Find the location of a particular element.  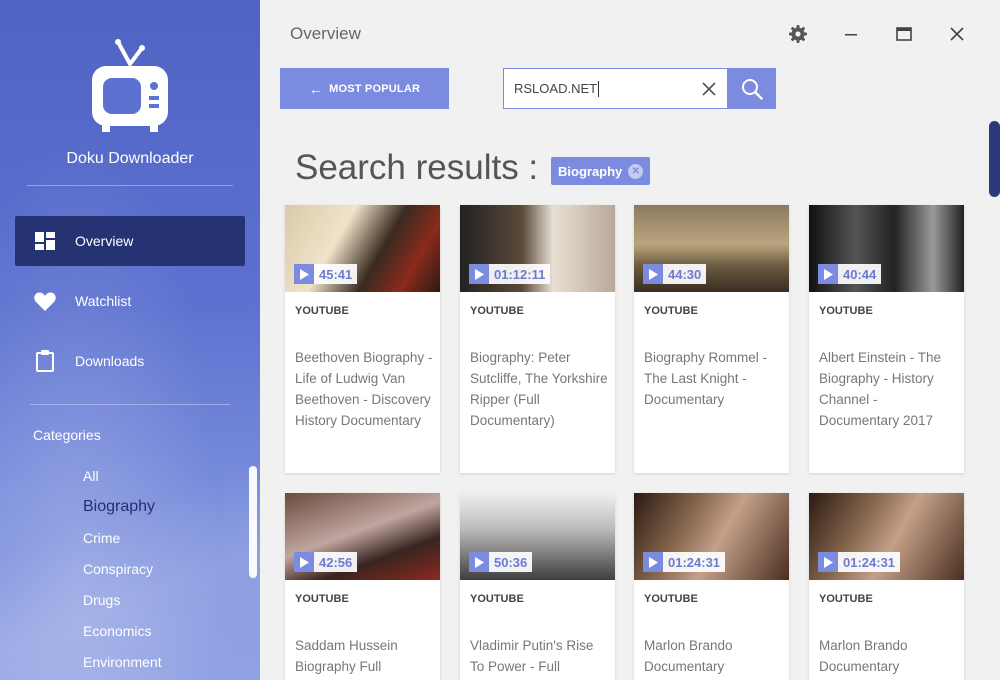

search-input: RSLOAD.NET is located at coordinates (616, 88).